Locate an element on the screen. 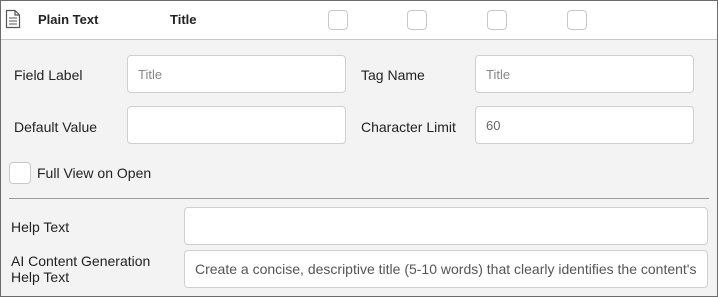  field-name-label: Title is located at coordinates (183, 19).